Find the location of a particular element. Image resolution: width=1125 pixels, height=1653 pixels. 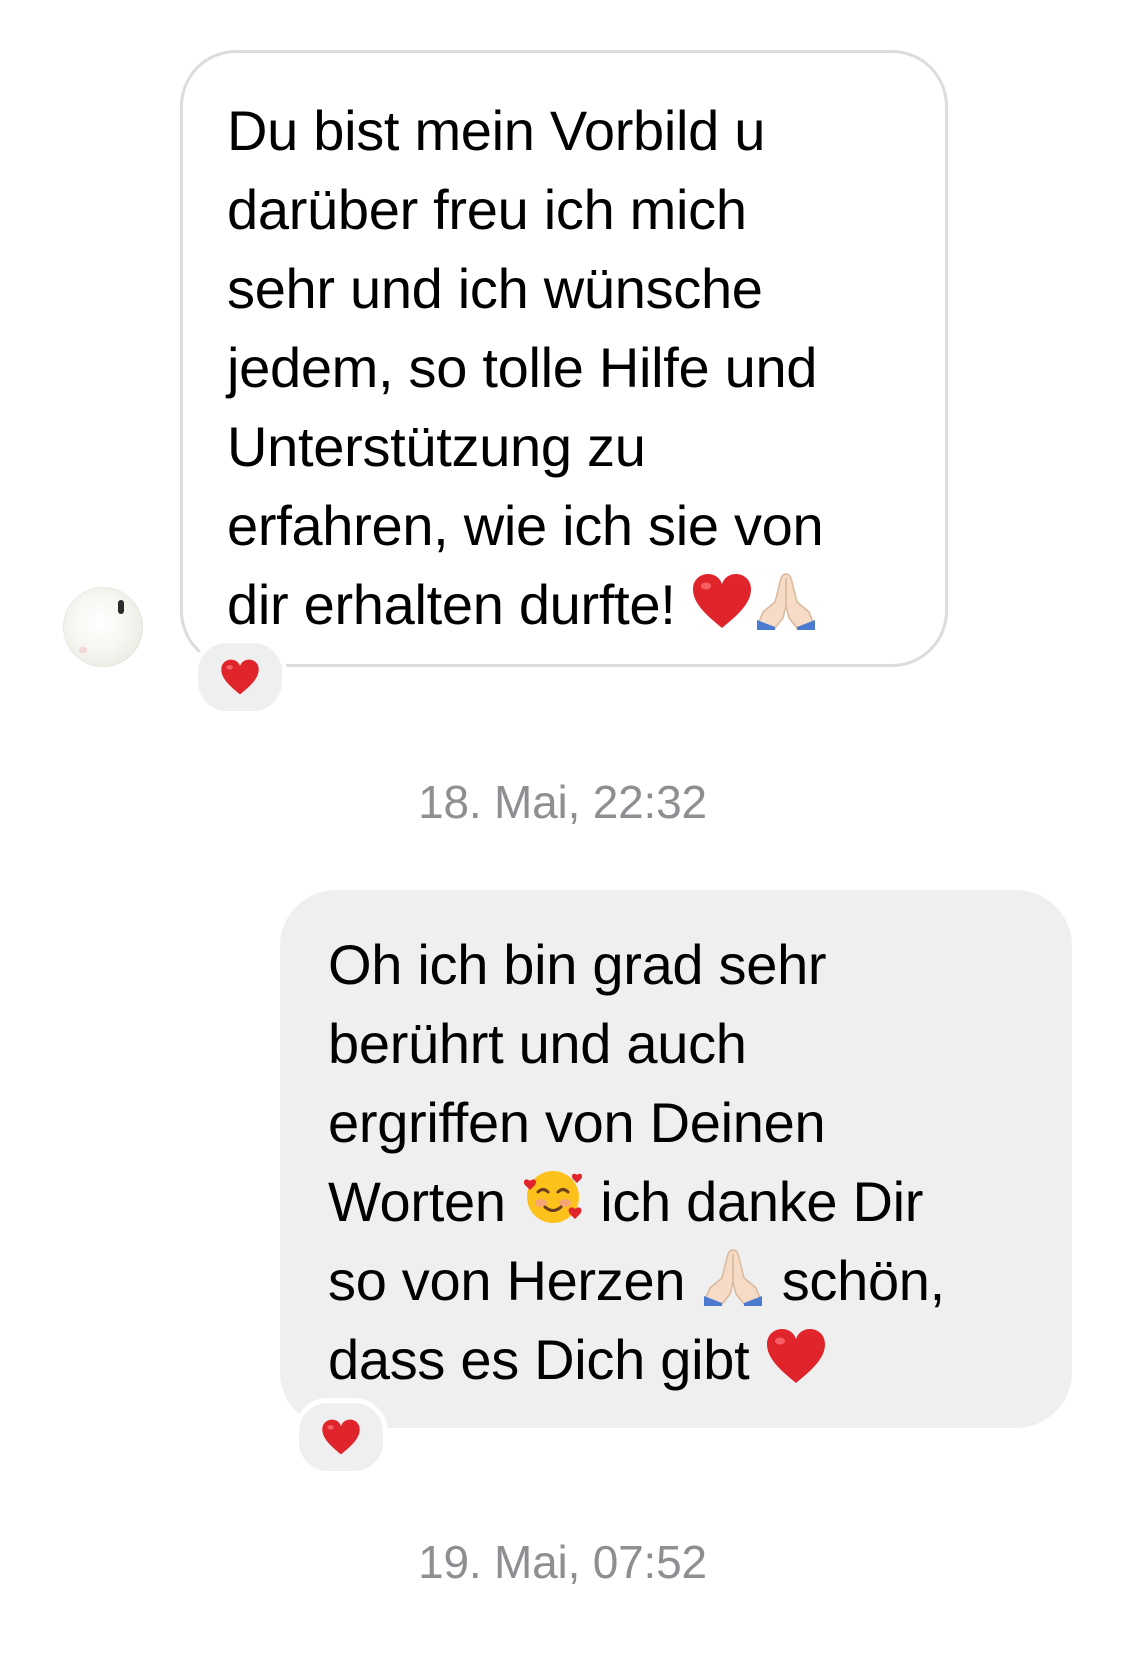

message-line: so von Herzen schön, is located at coordinates (690, 1280).